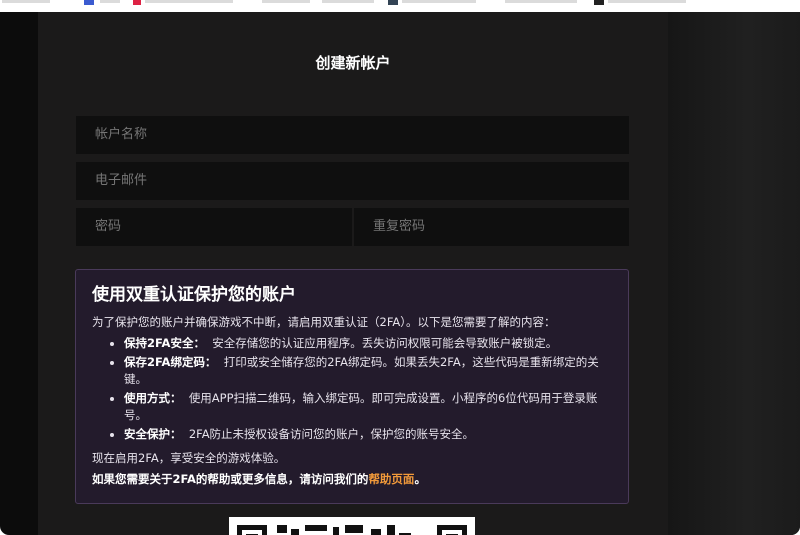  I want to click on help-prefix: 如果您需要关于2FA的帮助或更多信息，请访问我们的, so click(230, 479).